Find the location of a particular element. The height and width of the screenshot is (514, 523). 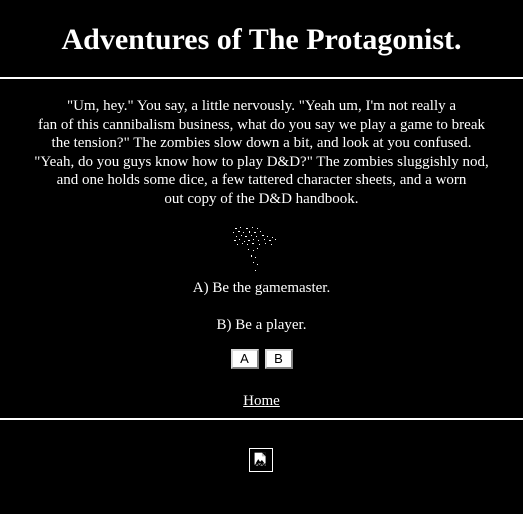

story-line: out copy of the D&D handbook. is located at coordinates (261, 198).